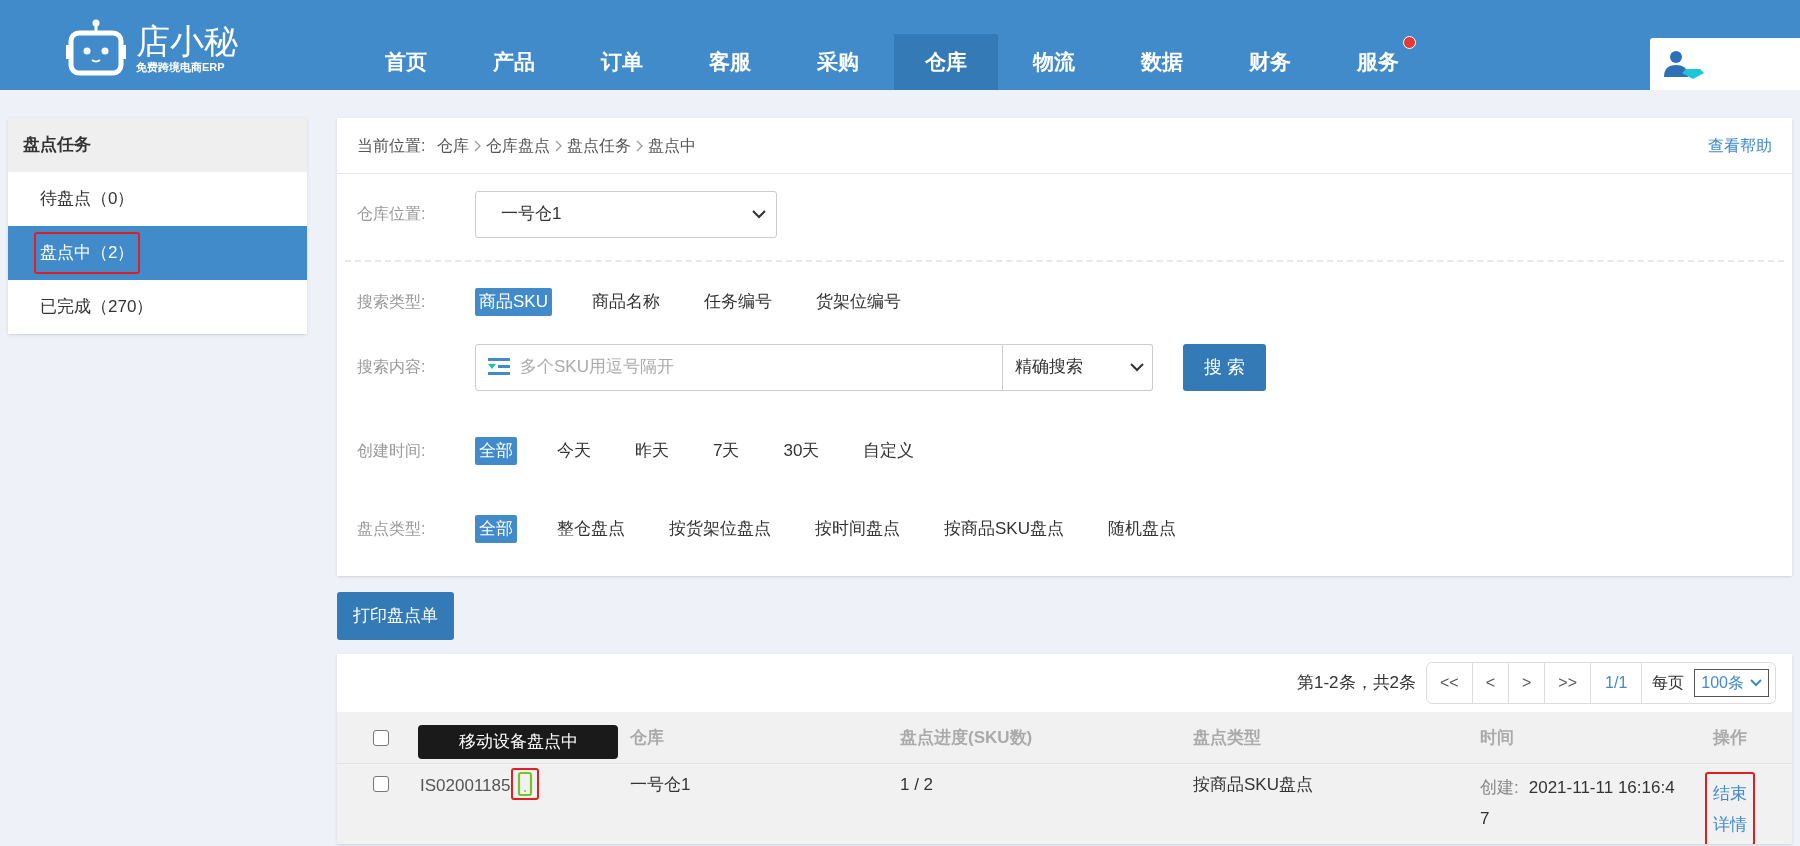  Describe the element at coordinates (1450, 683) in the screenshot. I see `page-button: <<` at that location.